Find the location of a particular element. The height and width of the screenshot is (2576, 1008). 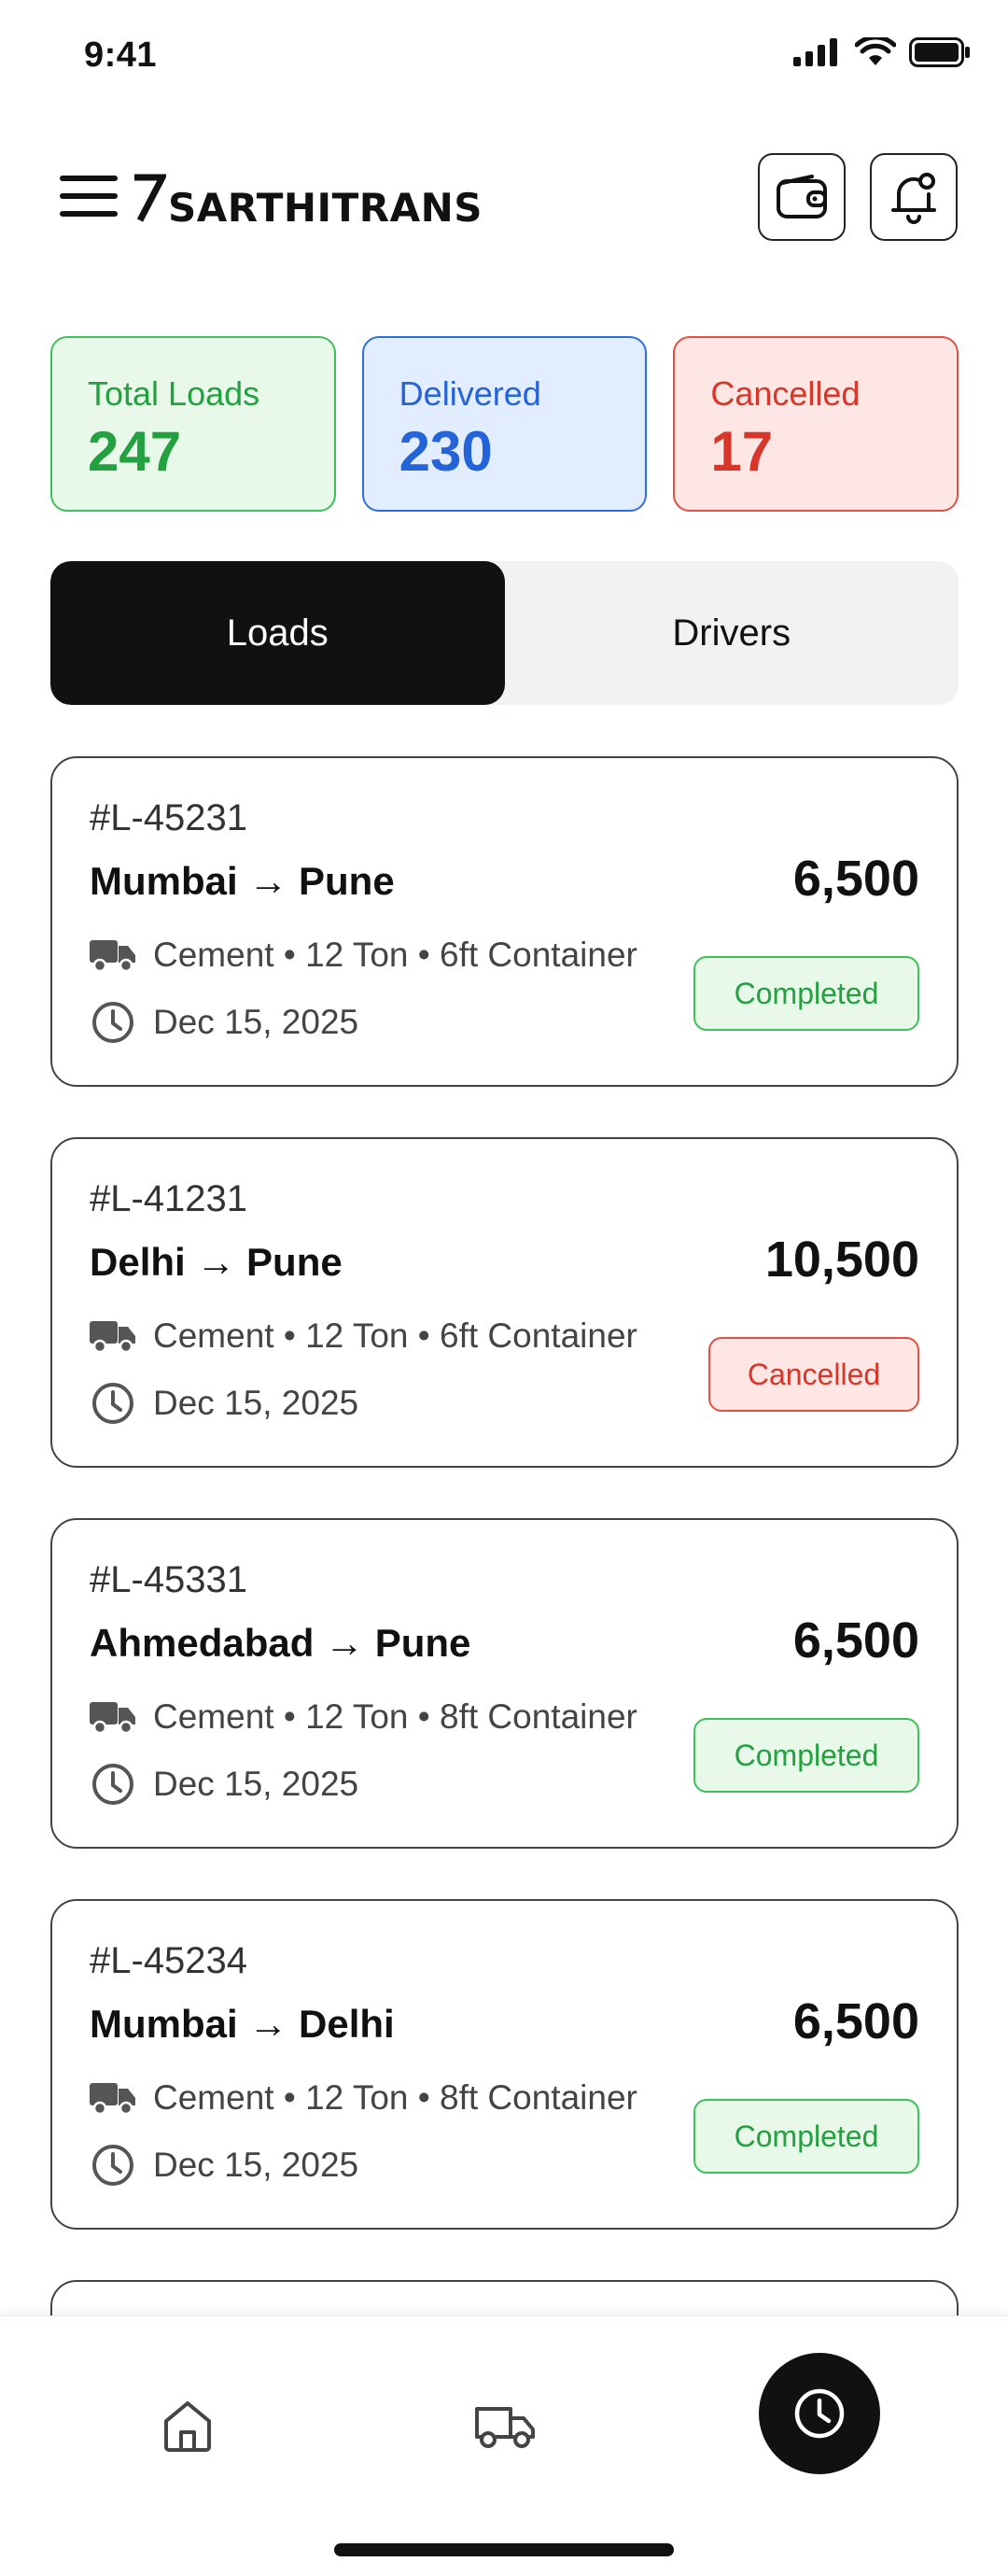

stat-card-delivered: Delivered 230 is located at coordinates (504, 424).